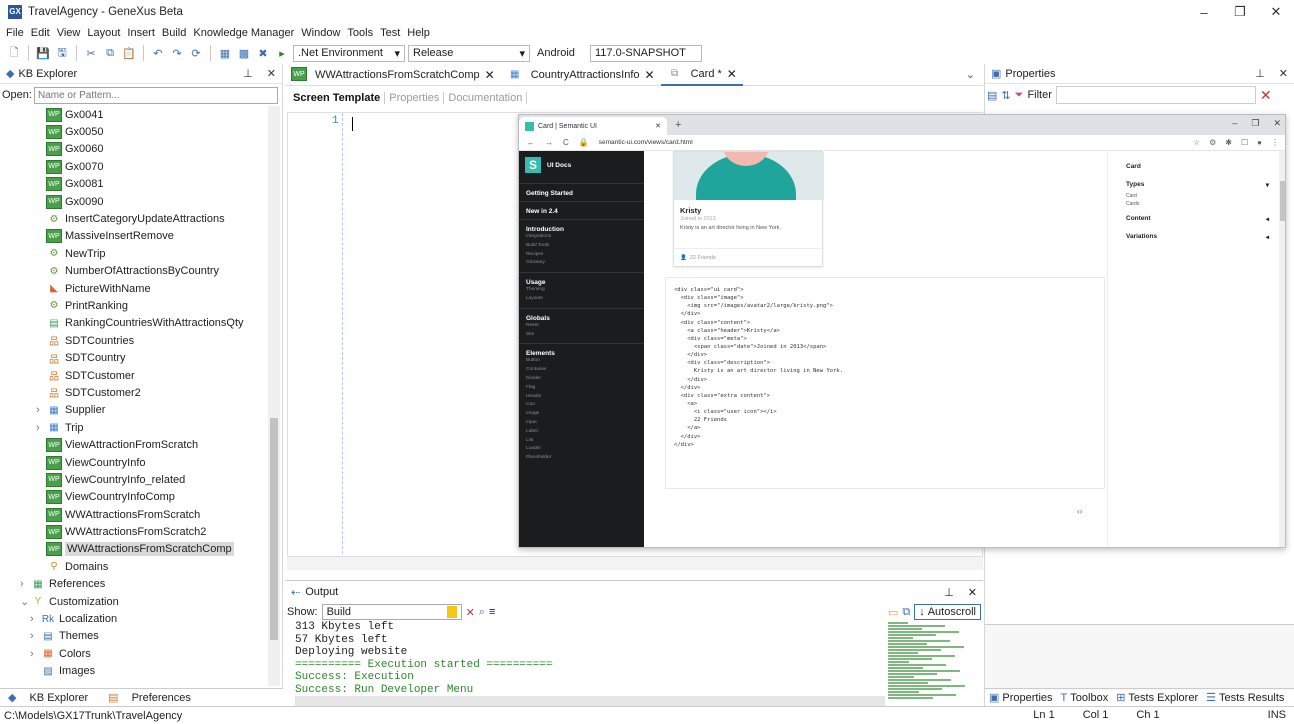 The image size is (1294, 724). What do you see at coordinates (134, 375) in the screenshot?
I see `tree-item: 品 SDTCustomer` at bounding box center [134, 375].